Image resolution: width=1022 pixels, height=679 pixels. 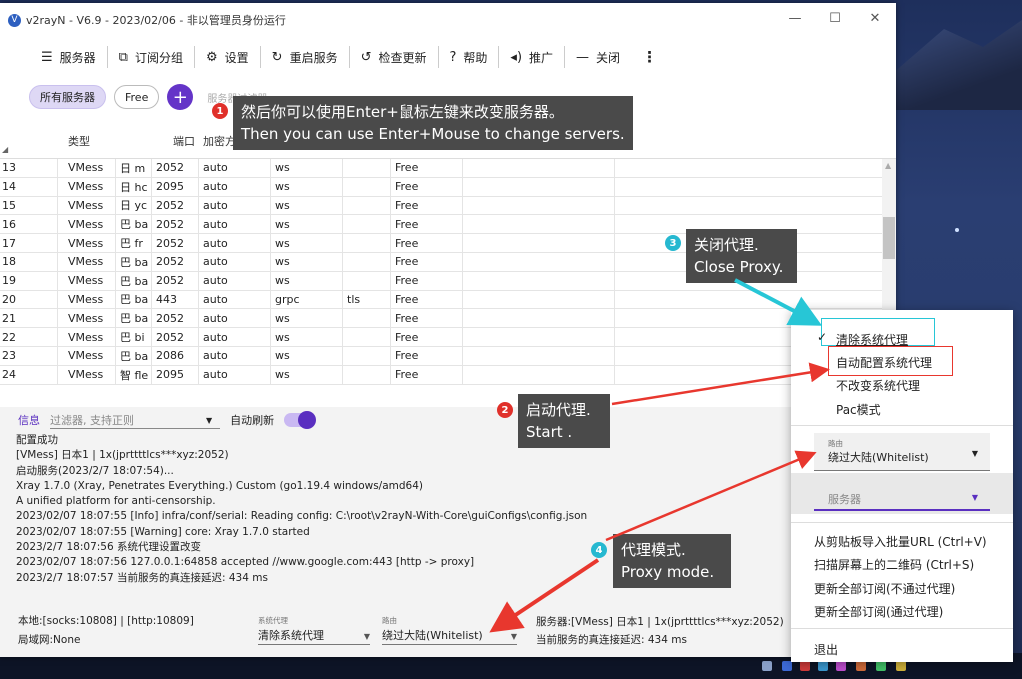 What do you see at coordinates (448, 375) in the screenshot?
I see `table-row: 24 VMess 智 fle 2095 auto ws Free` at bounding box center [448, 375].